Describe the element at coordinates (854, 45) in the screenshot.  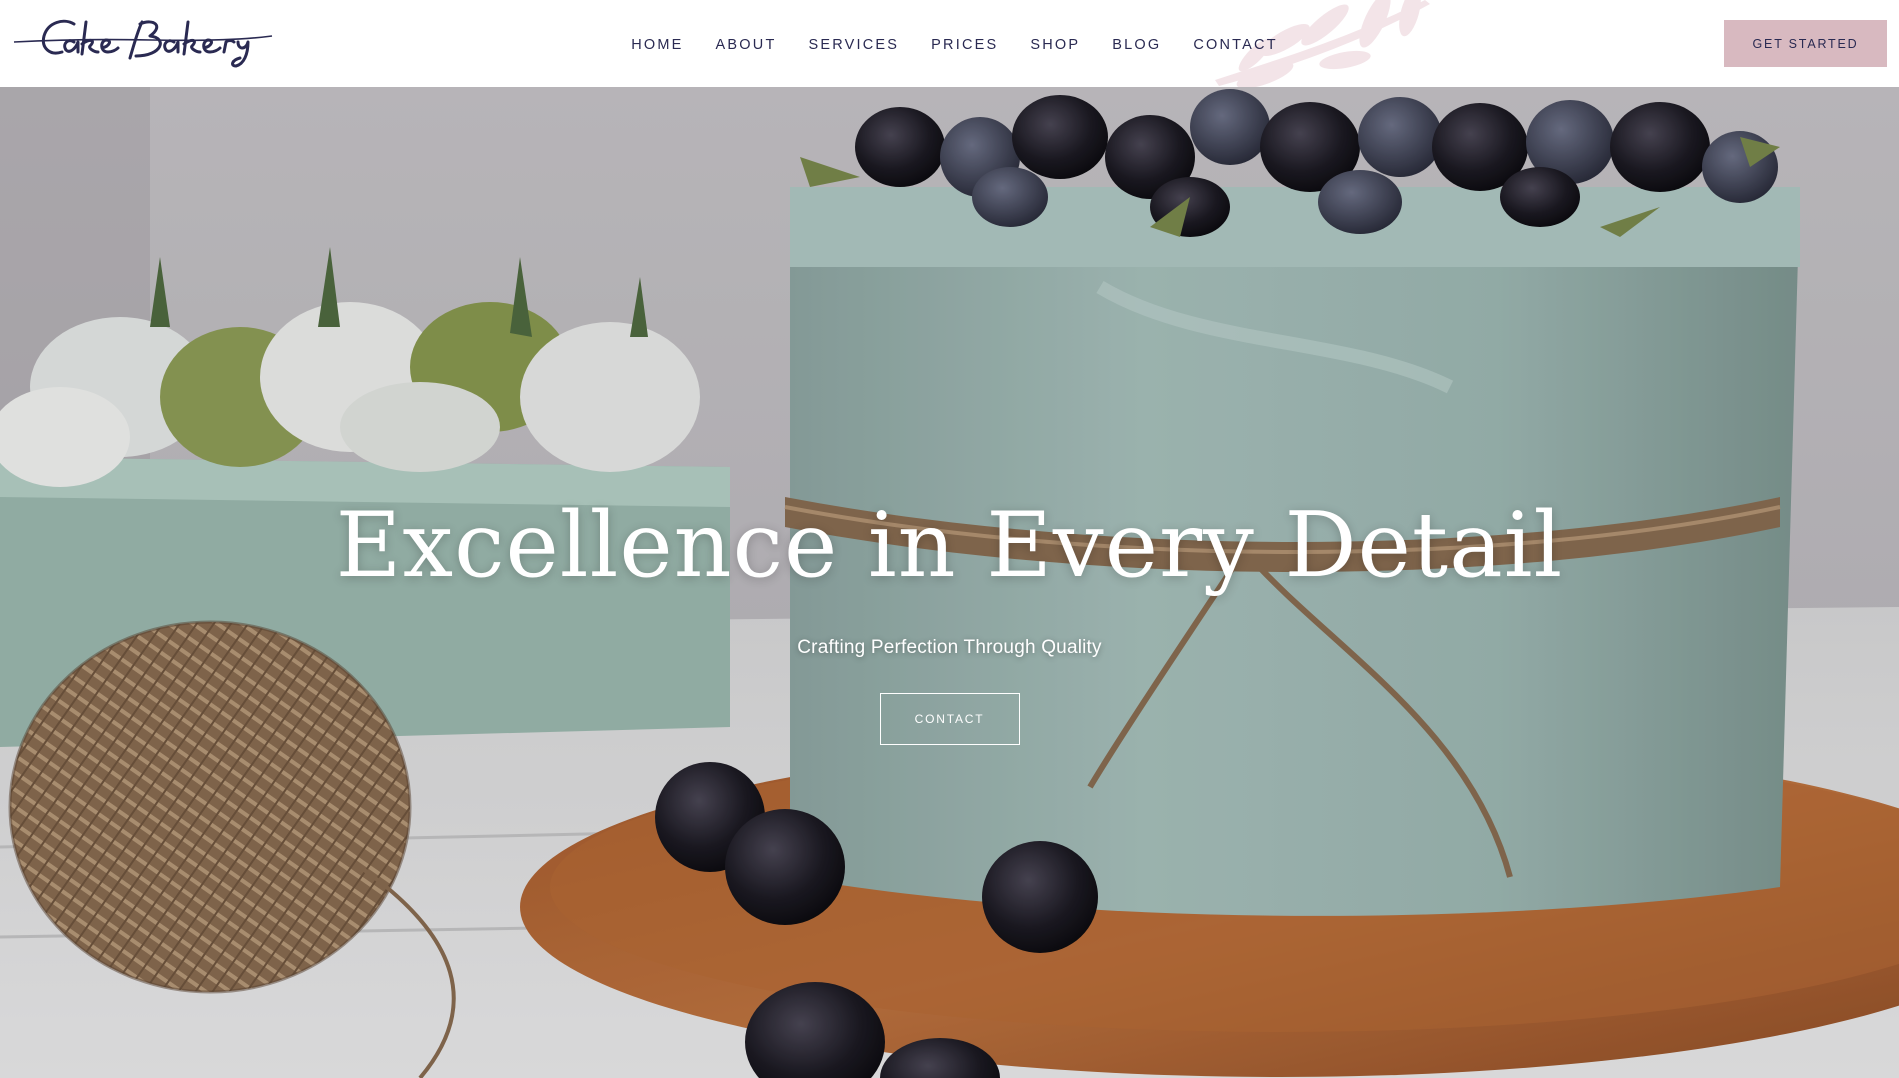
I see `nav-services: SERVICES` at that location.